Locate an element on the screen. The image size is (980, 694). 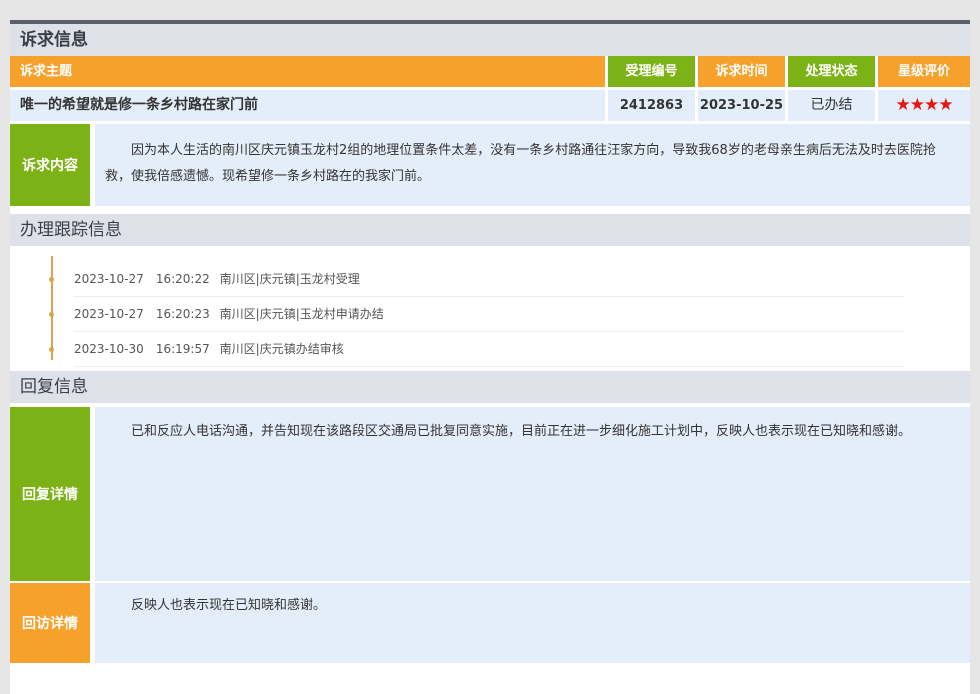
topic-header: 诉求主题 is located at coordinates (309, 73).